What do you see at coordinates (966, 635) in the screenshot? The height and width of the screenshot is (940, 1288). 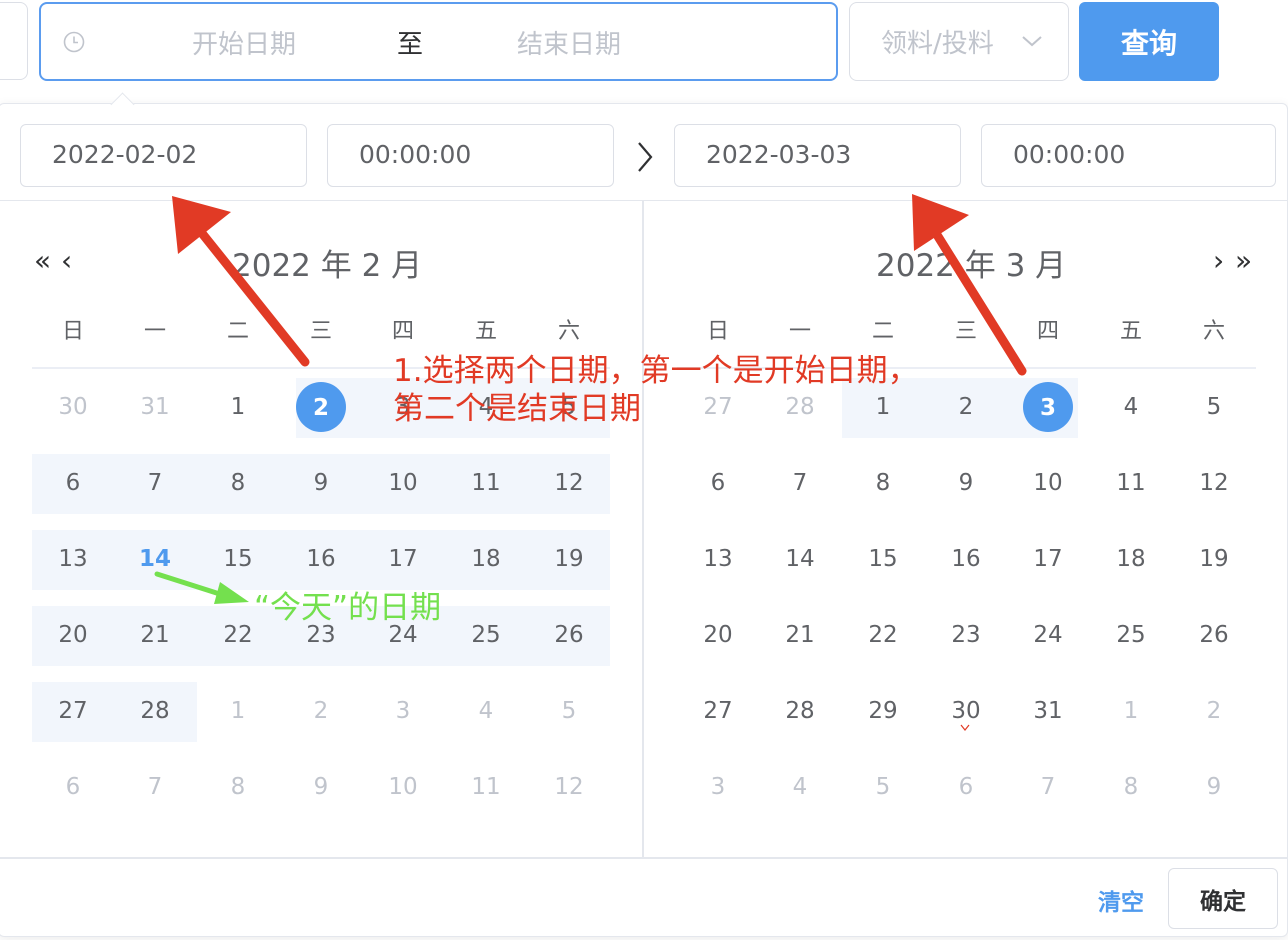 I see `calendar-day-cell: 23` at bounding box center [966, 635].